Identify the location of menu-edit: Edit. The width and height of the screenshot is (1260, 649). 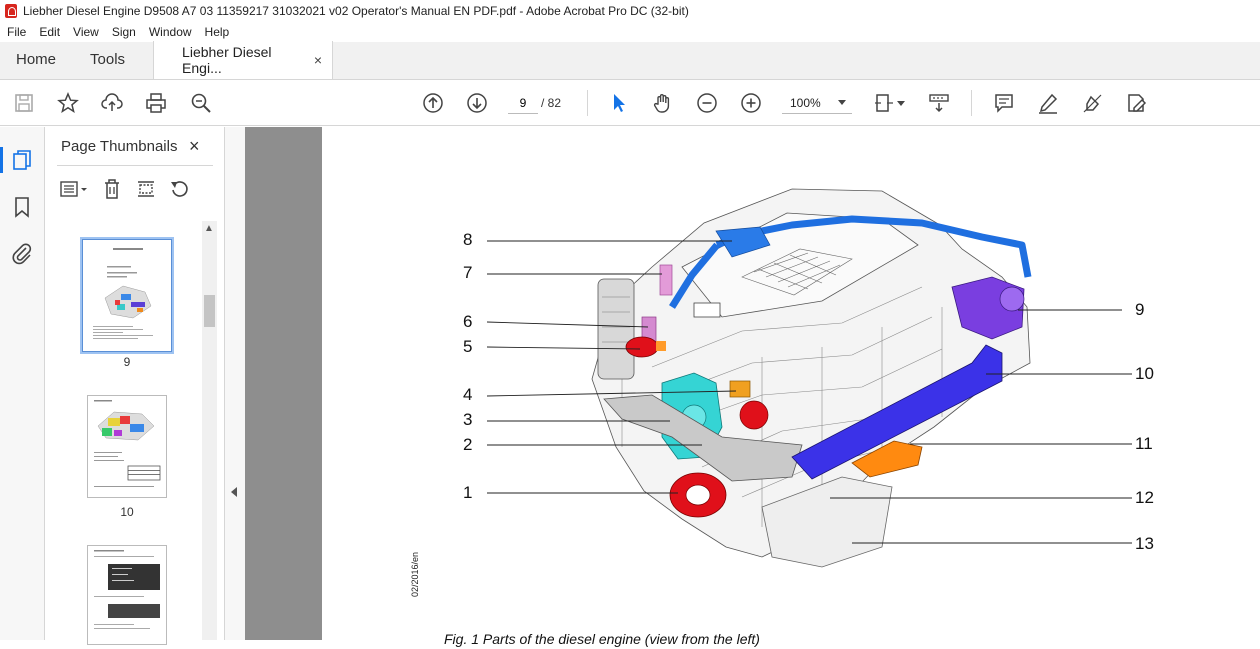
(49, 32).